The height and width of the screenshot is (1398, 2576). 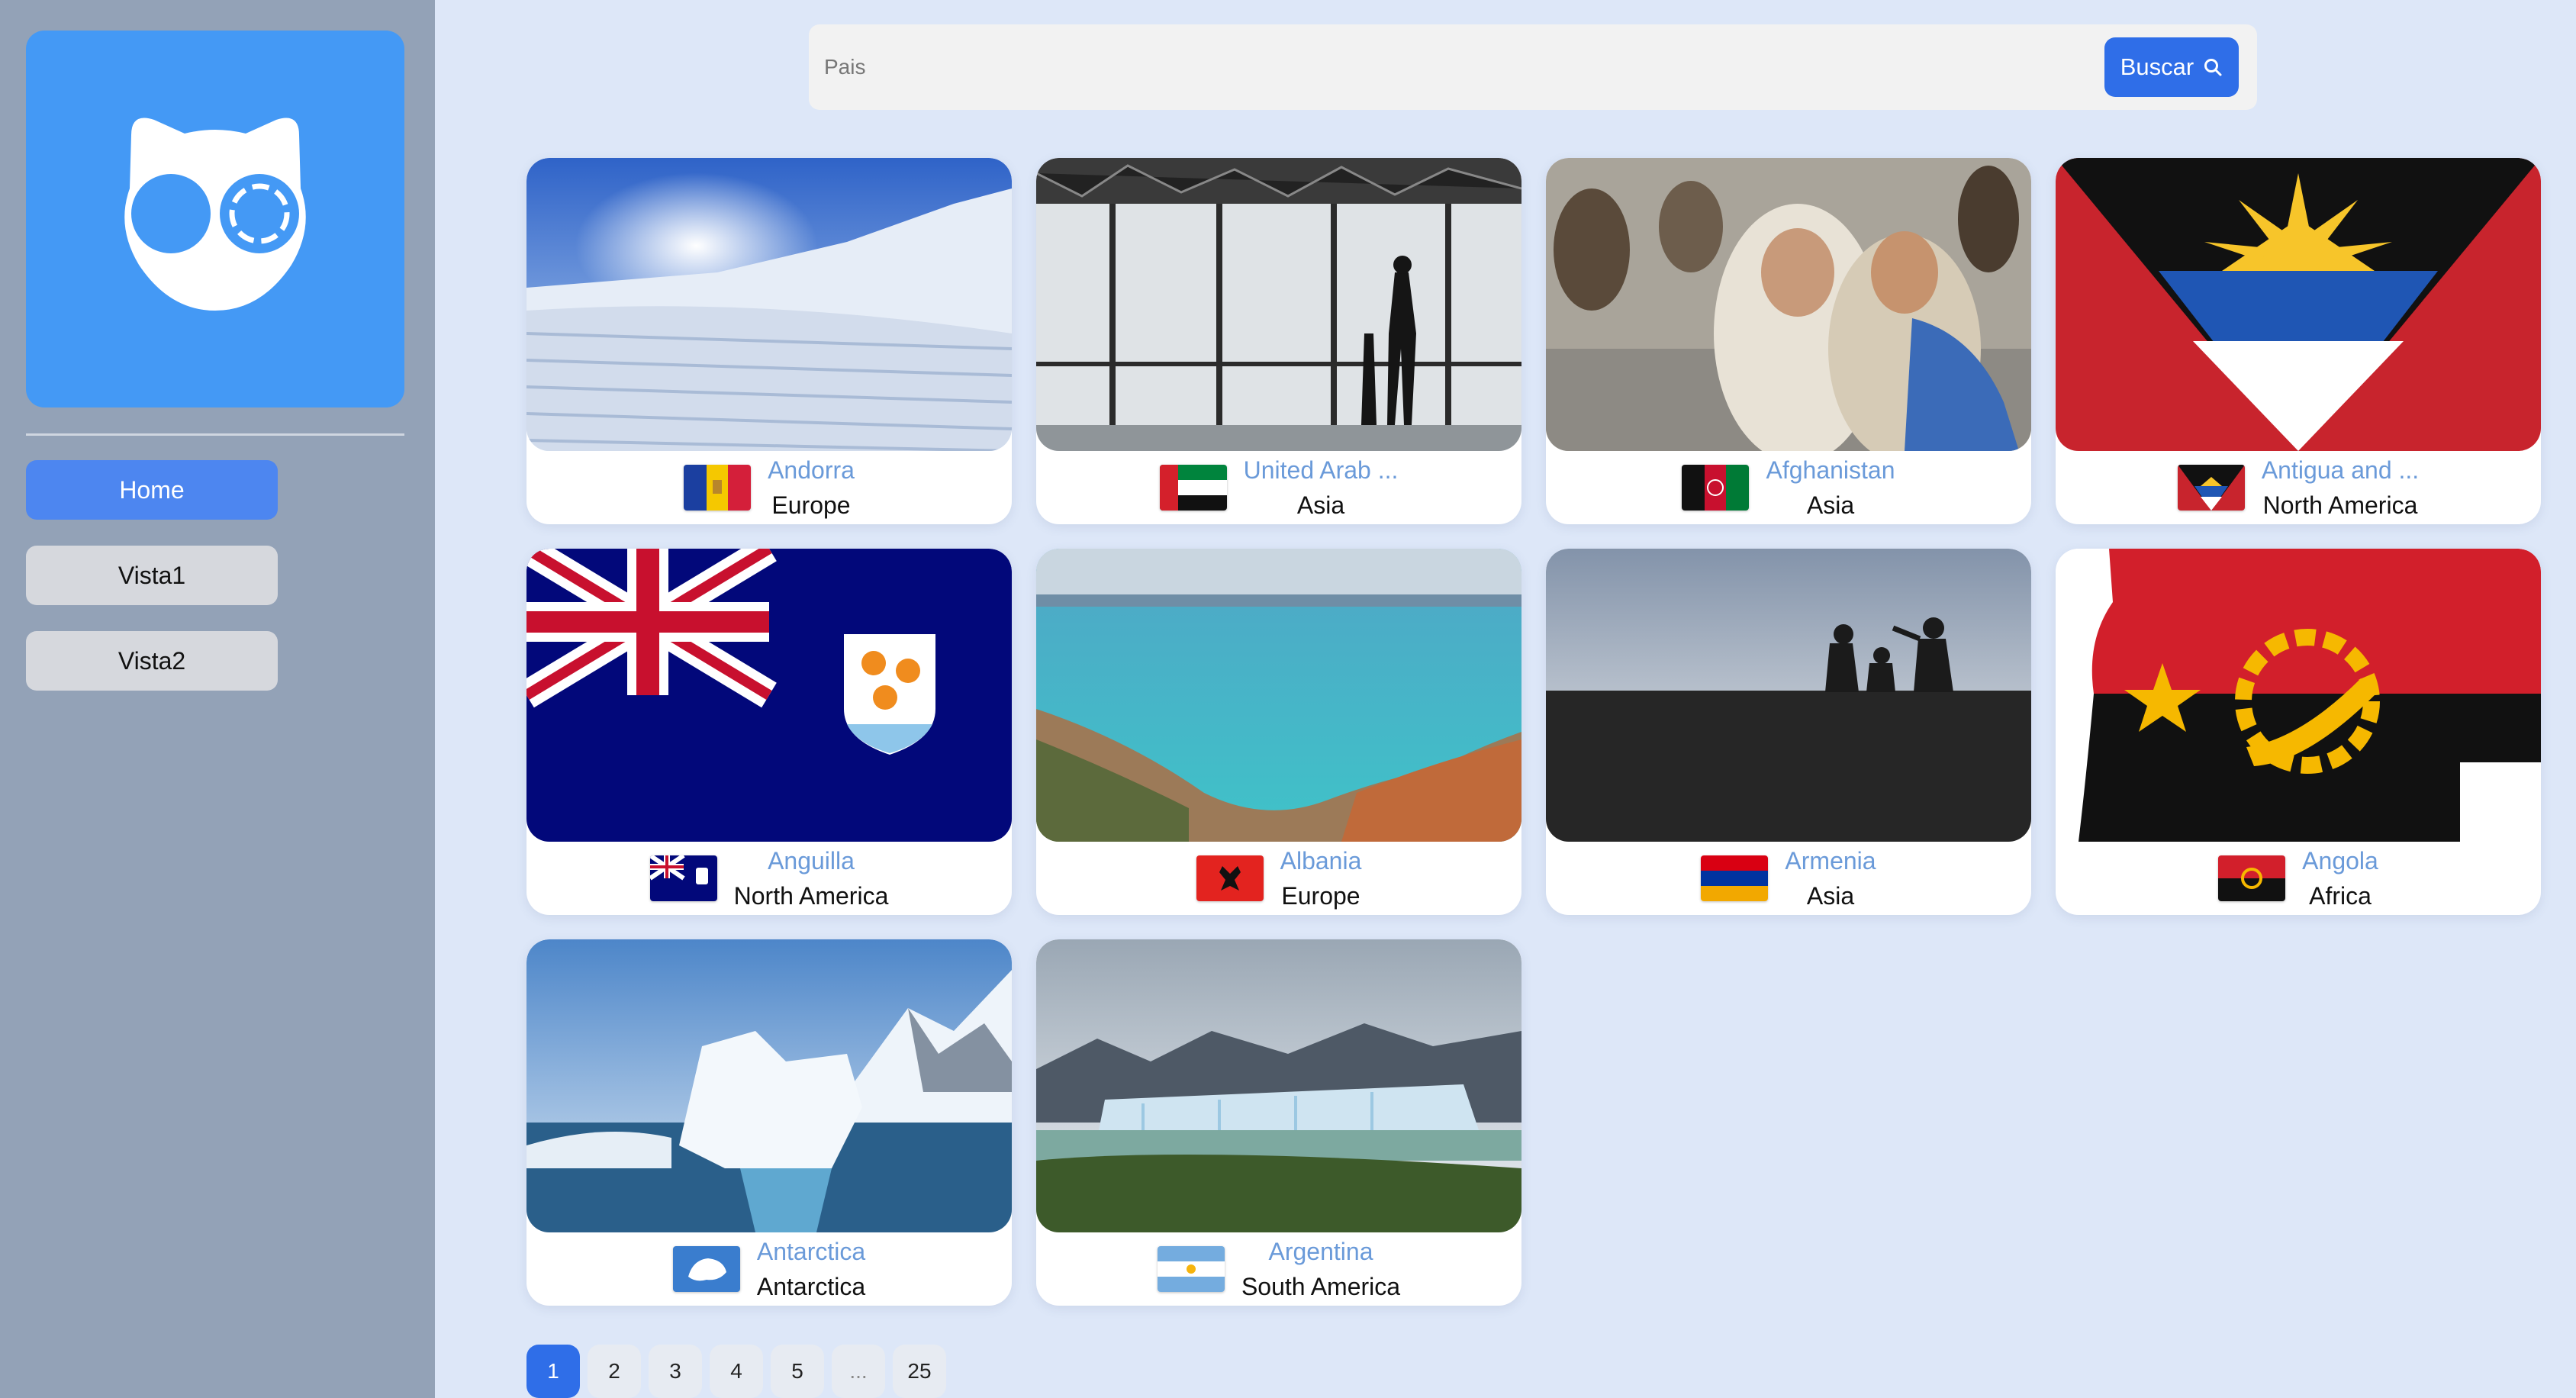 What do you see at coordinates (811, 1251) in the screenshot?
I see `country-name: Antarctica` at bounding box center [811, 1251].